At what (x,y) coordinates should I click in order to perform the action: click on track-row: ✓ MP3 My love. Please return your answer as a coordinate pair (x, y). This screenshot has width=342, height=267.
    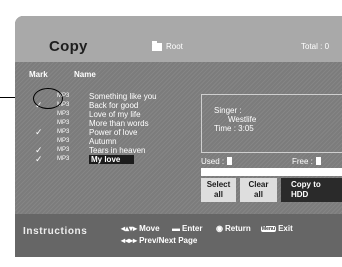
    Looking at the image, I should click on (122, 159).